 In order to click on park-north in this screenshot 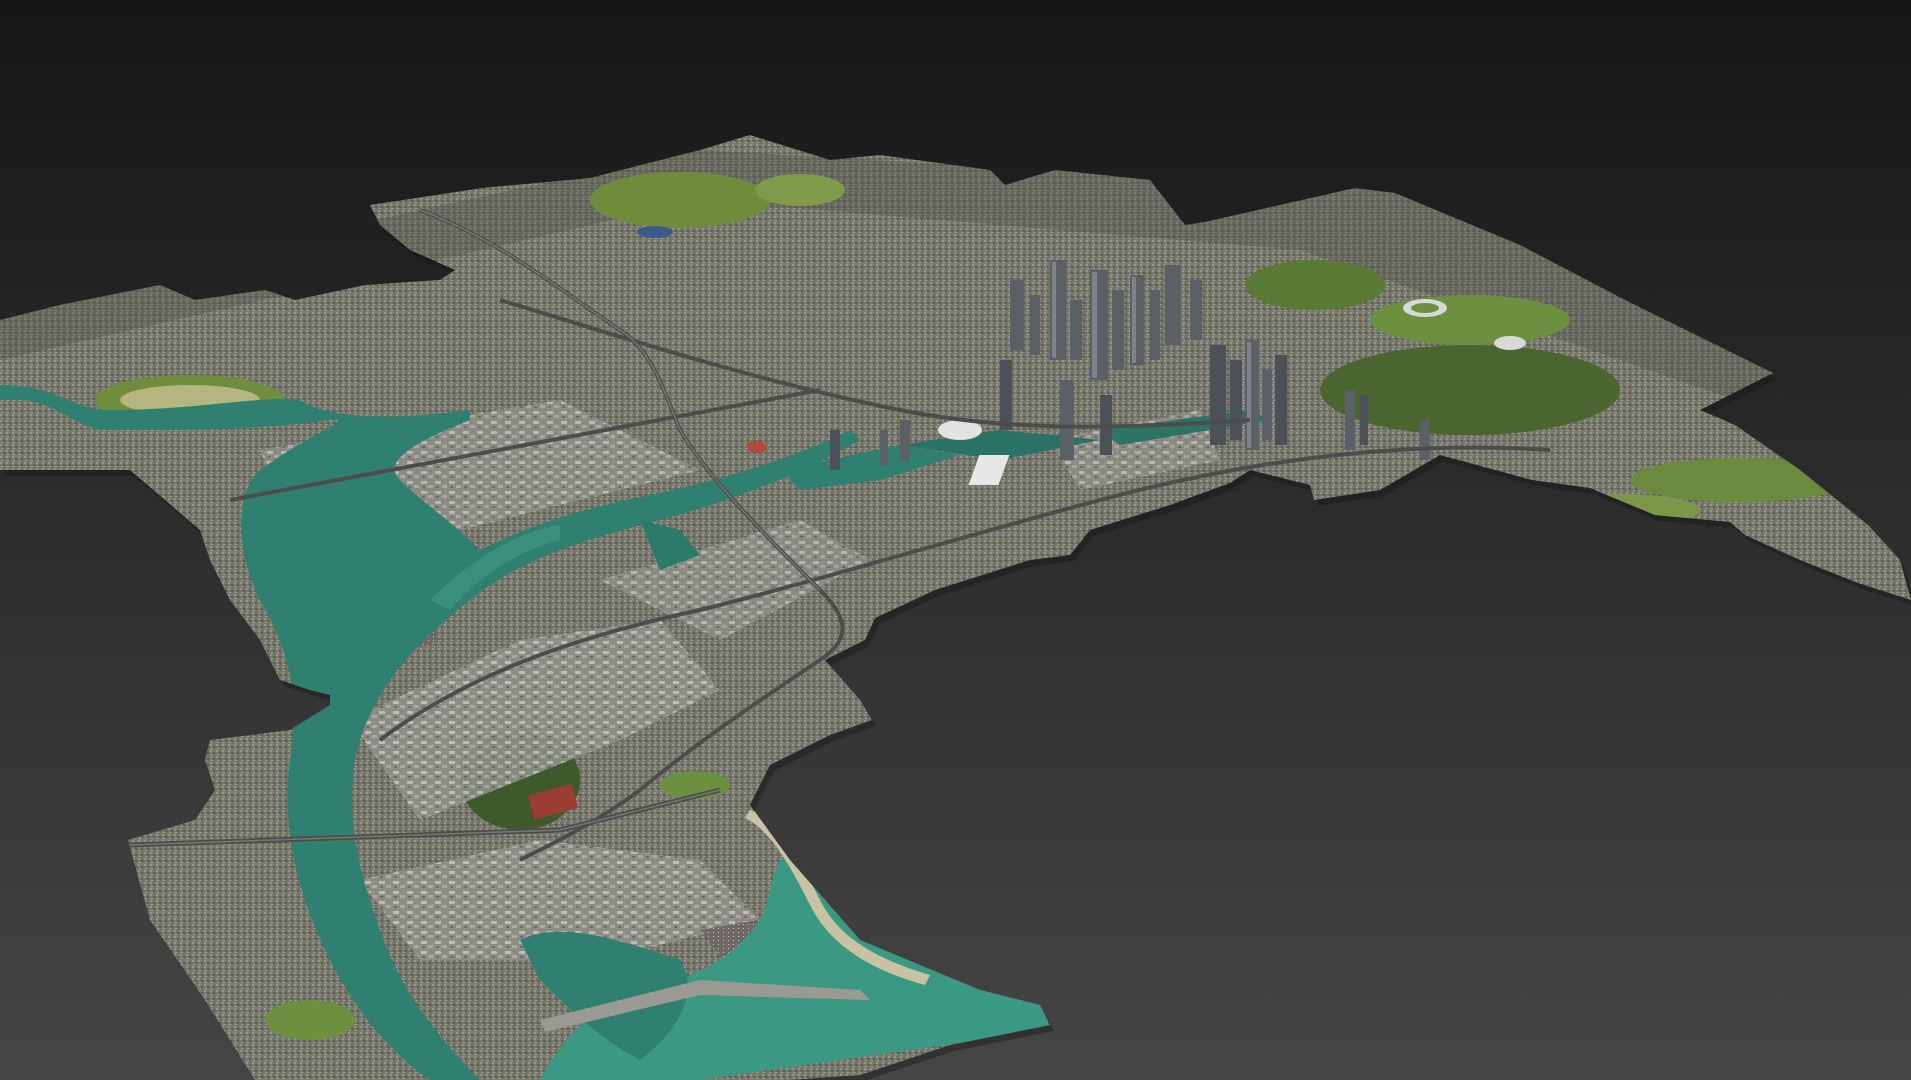, I will do `click(680, 200)`.